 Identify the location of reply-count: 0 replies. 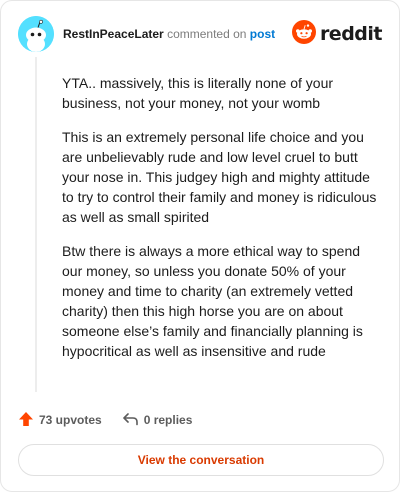
(168, 420).